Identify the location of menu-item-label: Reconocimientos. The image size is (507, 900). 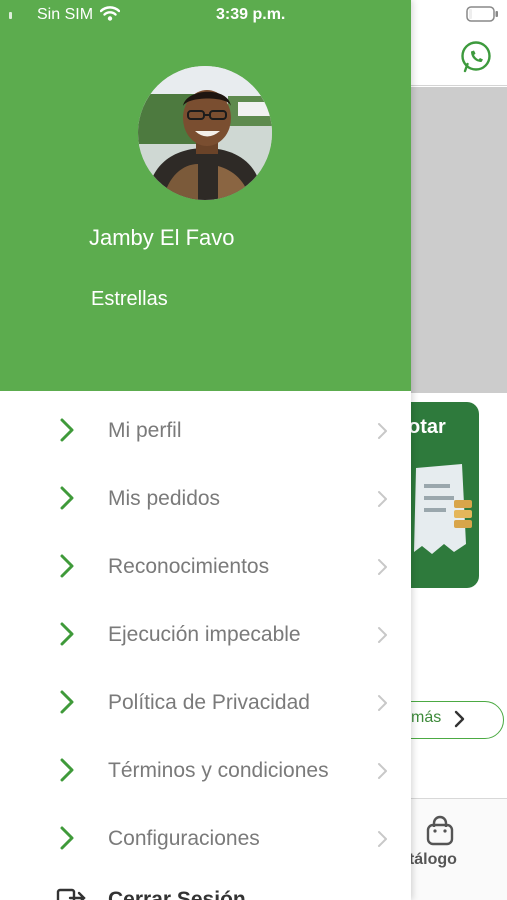
(189, 566).